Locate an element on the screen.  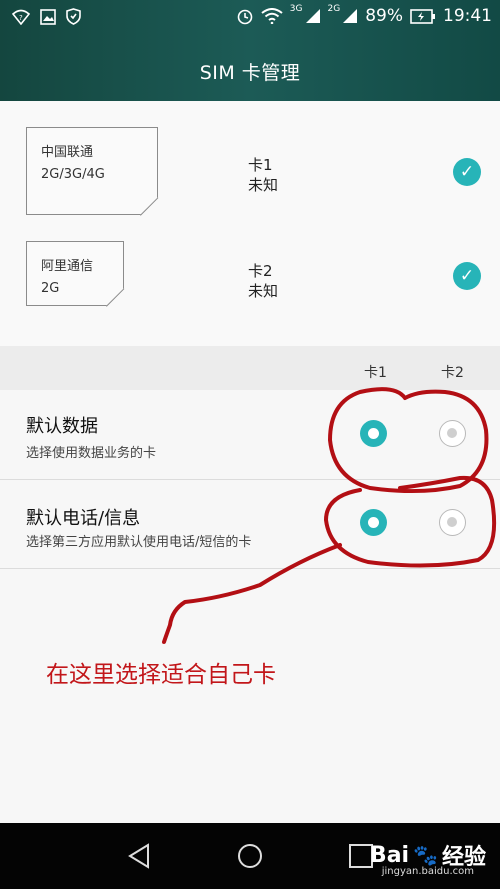
sim-card-1-info: 卡1 未知 is located at coordinates (263, 175).